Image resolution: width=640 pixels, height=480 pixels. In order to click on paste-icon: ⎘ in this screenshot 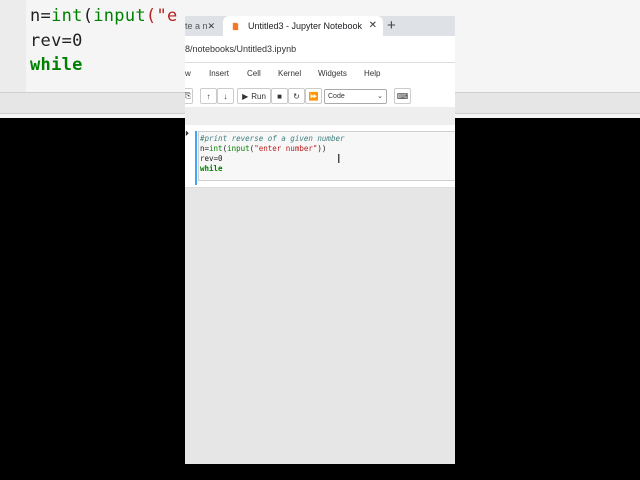, I will do `click(188, 95)`.